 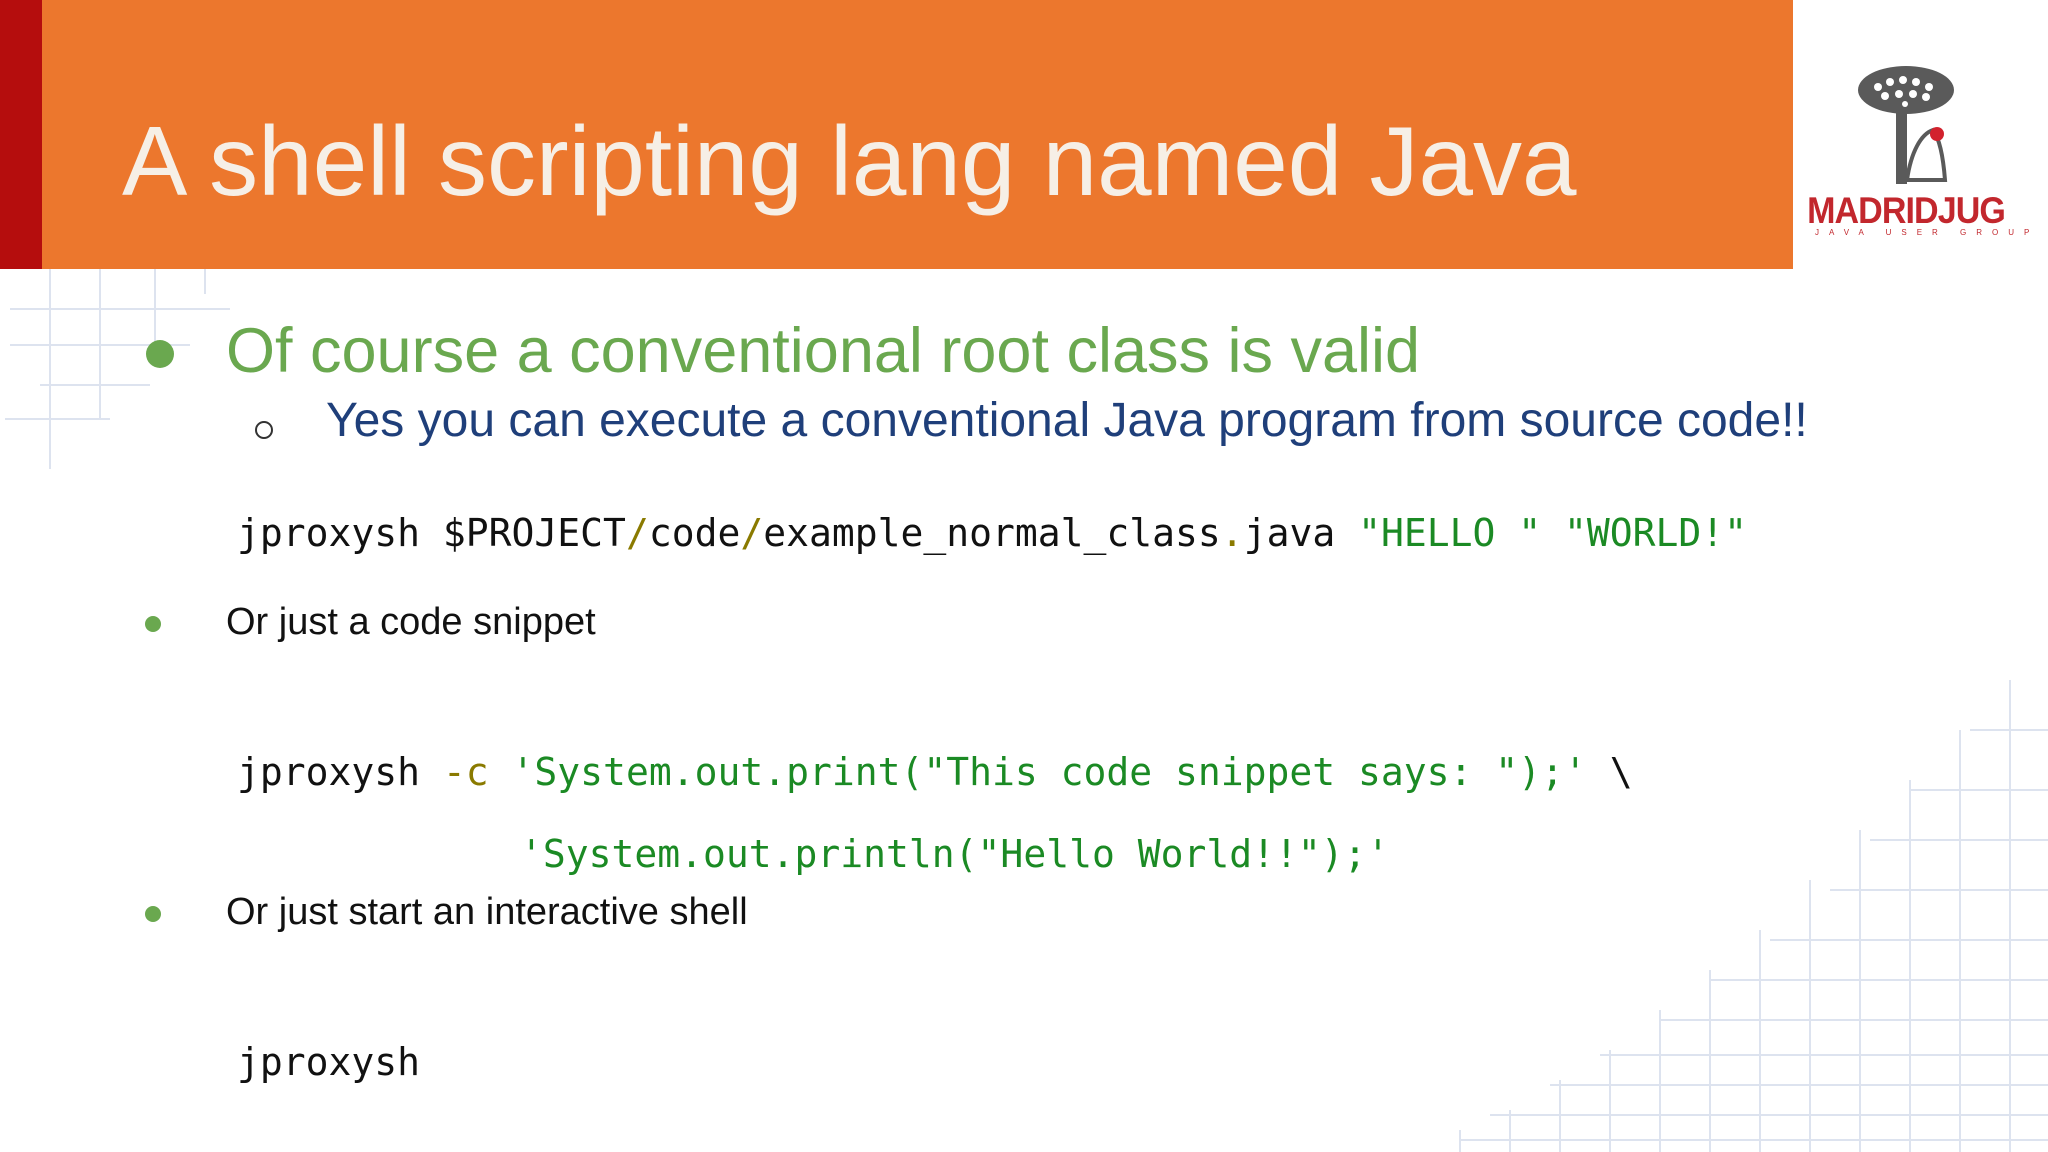 I want to click on code-flag: -c, so click(x=465, y=772).